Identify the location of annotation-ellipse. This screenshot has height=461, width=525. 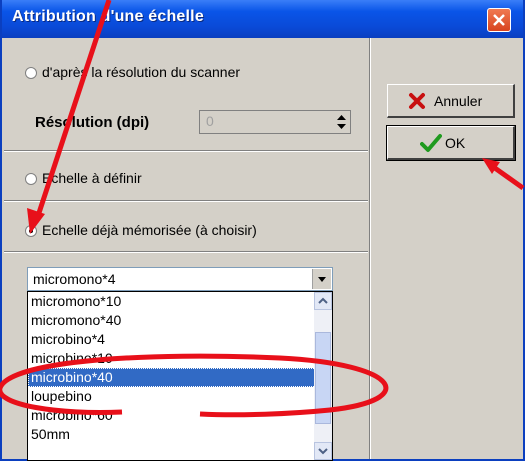
(194, 385).